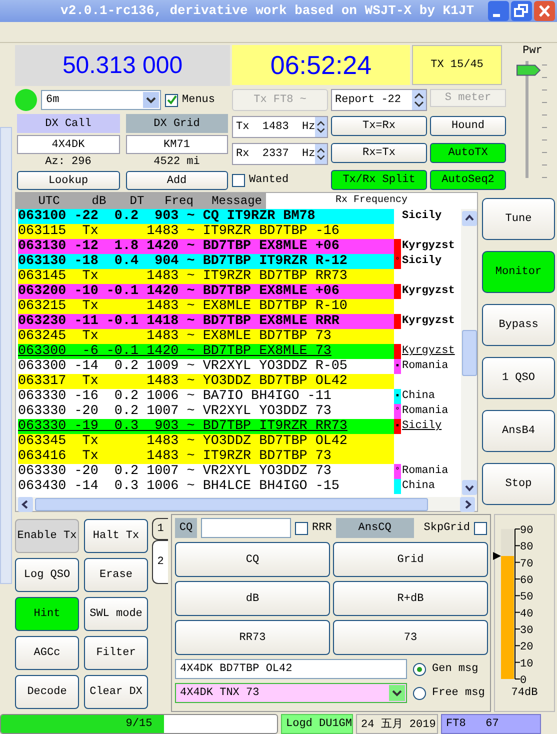 This screenshot has height=734, width=557. I want to click on close-icon, so click(544, 10).